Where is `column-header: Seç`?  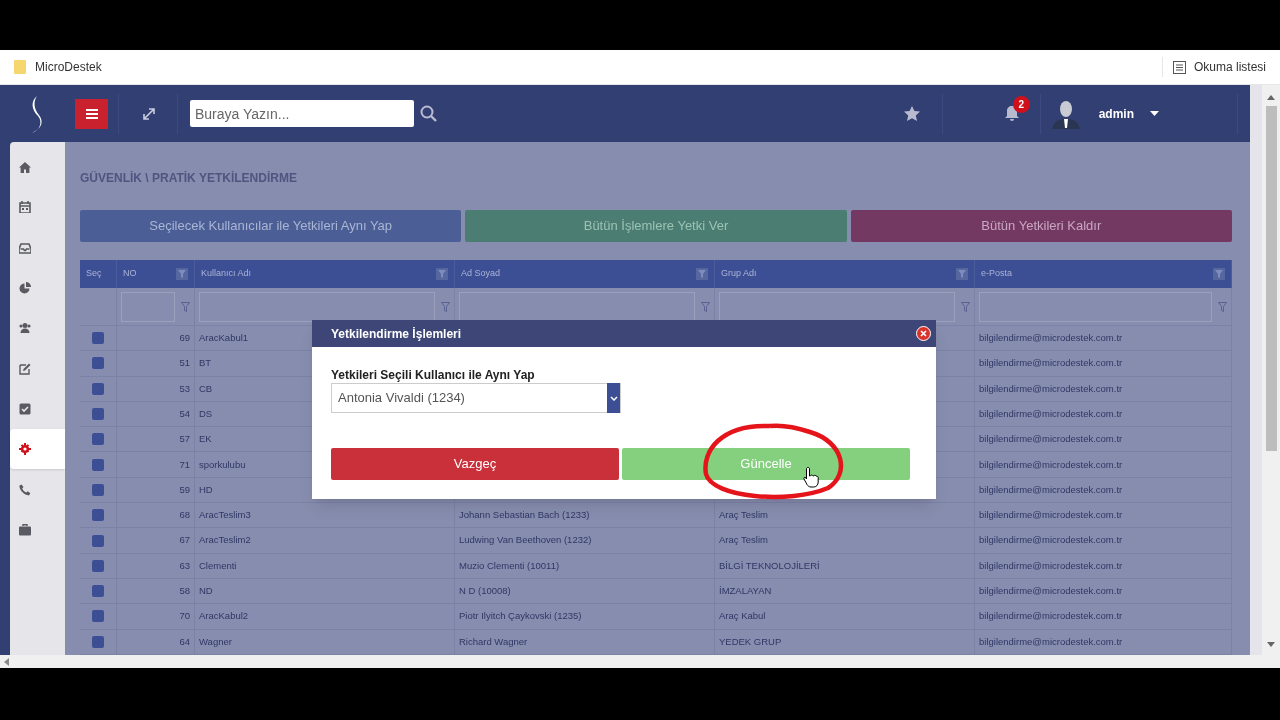
column-header: Seç is located at coordinates (94, 274).